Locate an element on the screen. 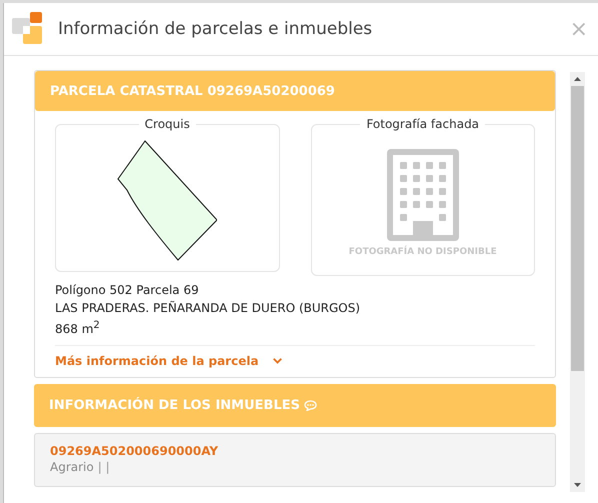 This screenshot has height=503, width=598. scrollbar is located at coordinates (577, 282).